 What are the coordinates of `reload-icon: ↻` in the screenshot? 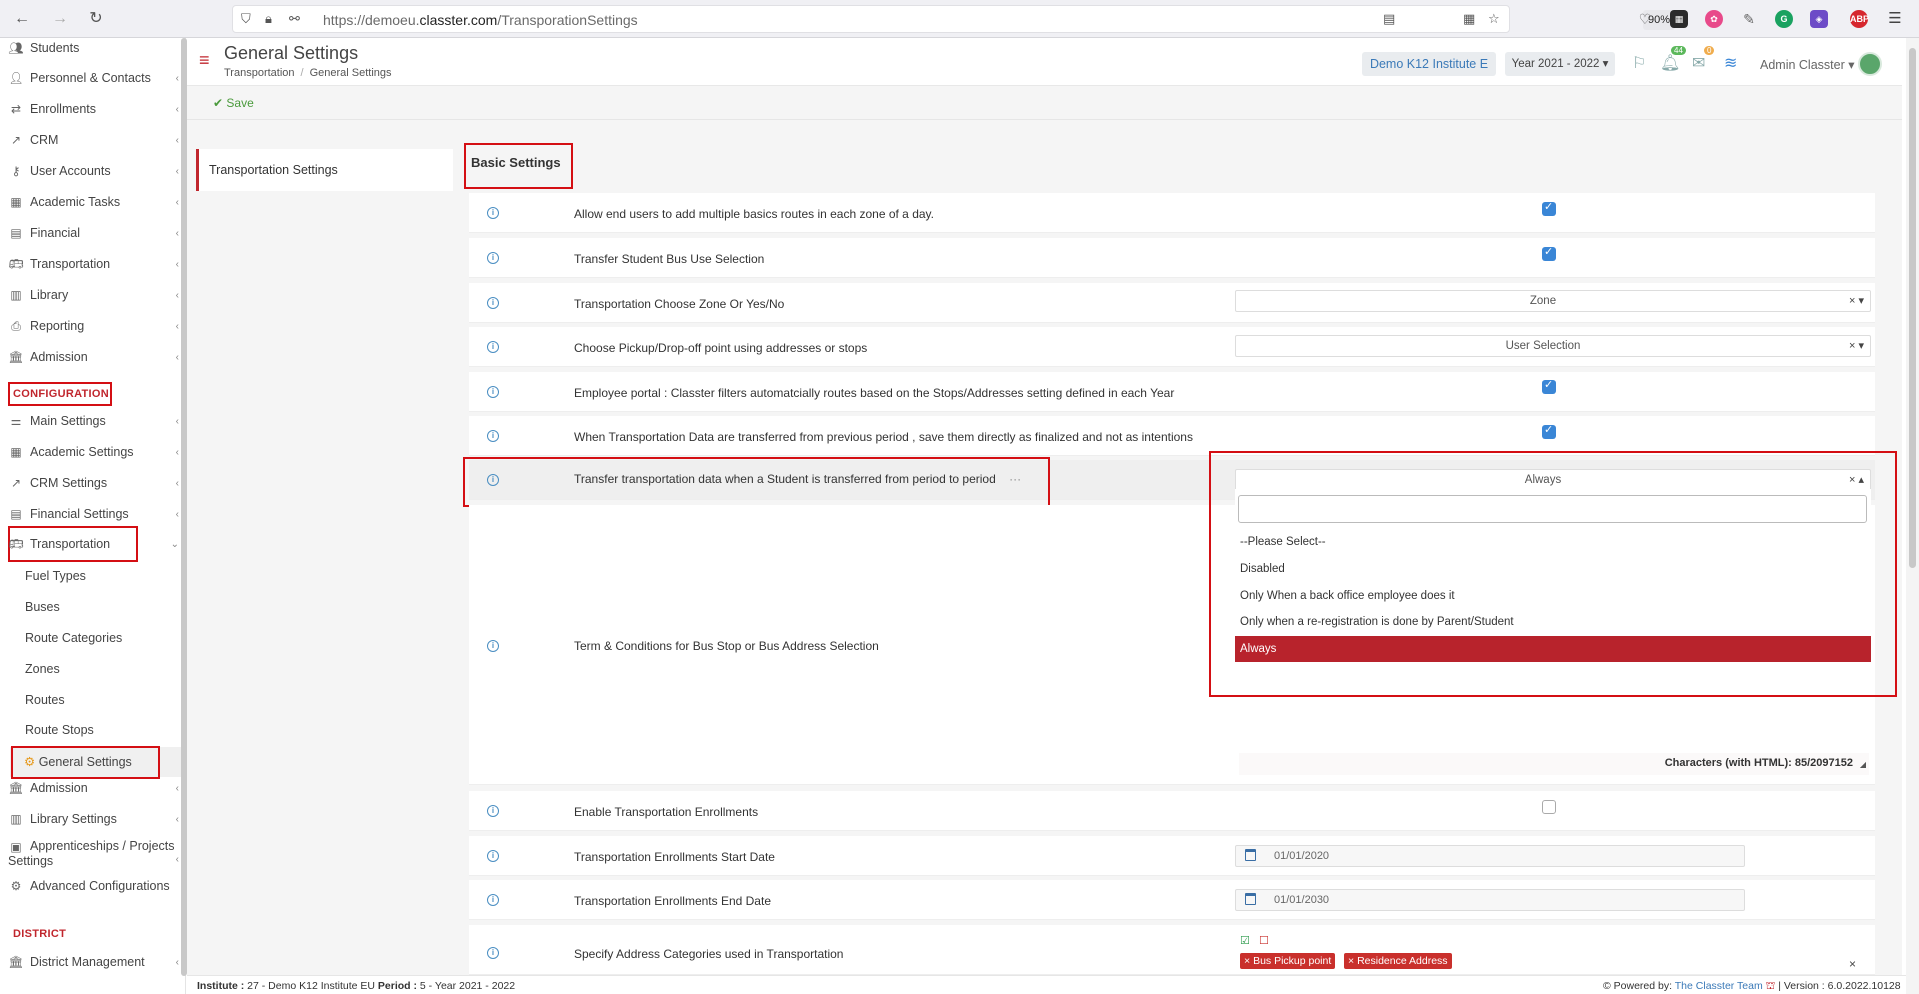 It's located at (96, 19).